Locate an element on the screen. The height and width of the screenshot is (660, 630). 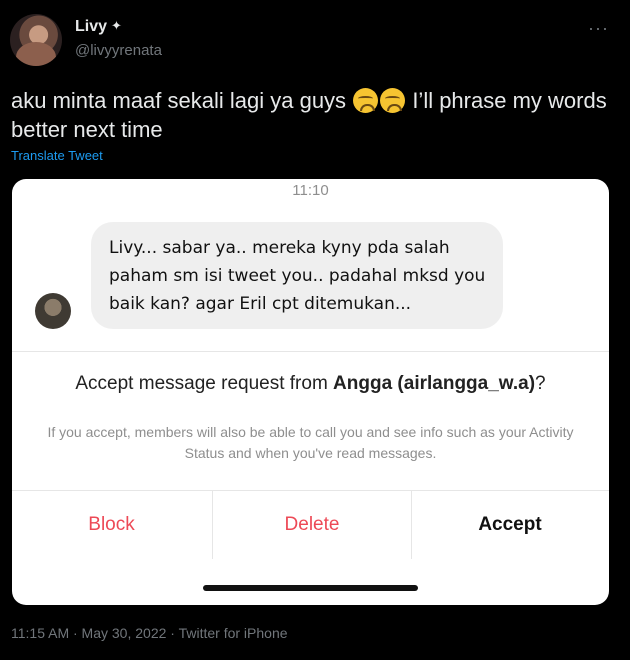
author-avatar is located at coordinates (36, 40).